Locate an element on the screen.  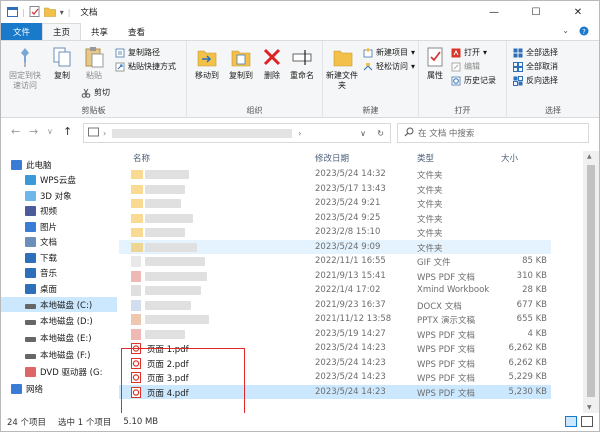
edit-button: 编辑 is located at coordinates (465, 66).